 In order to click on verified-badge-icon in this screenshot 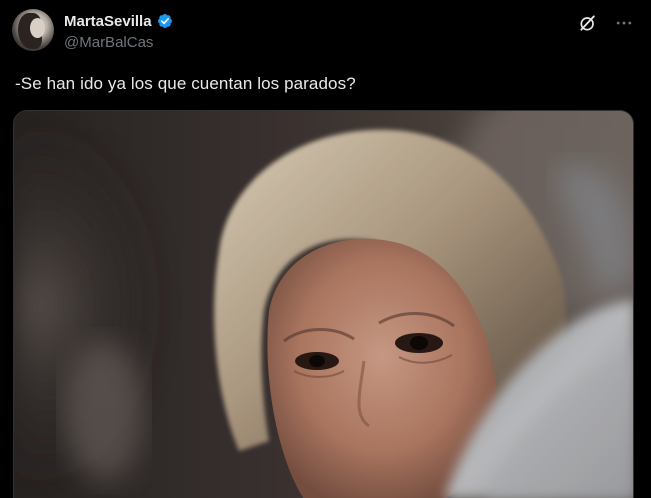, I will do `click(165, 21)`.